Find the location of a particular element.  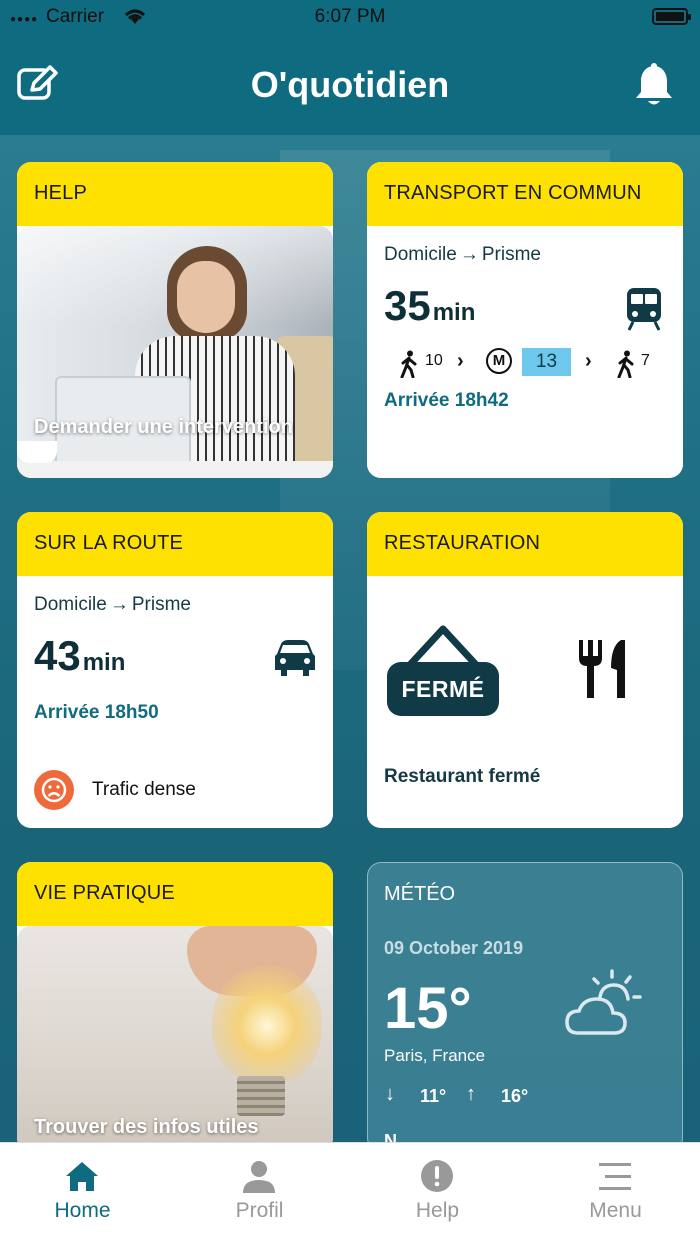

vie-pratique-caption: Trouver des infos utiles is located at coordinates (146, 1127).